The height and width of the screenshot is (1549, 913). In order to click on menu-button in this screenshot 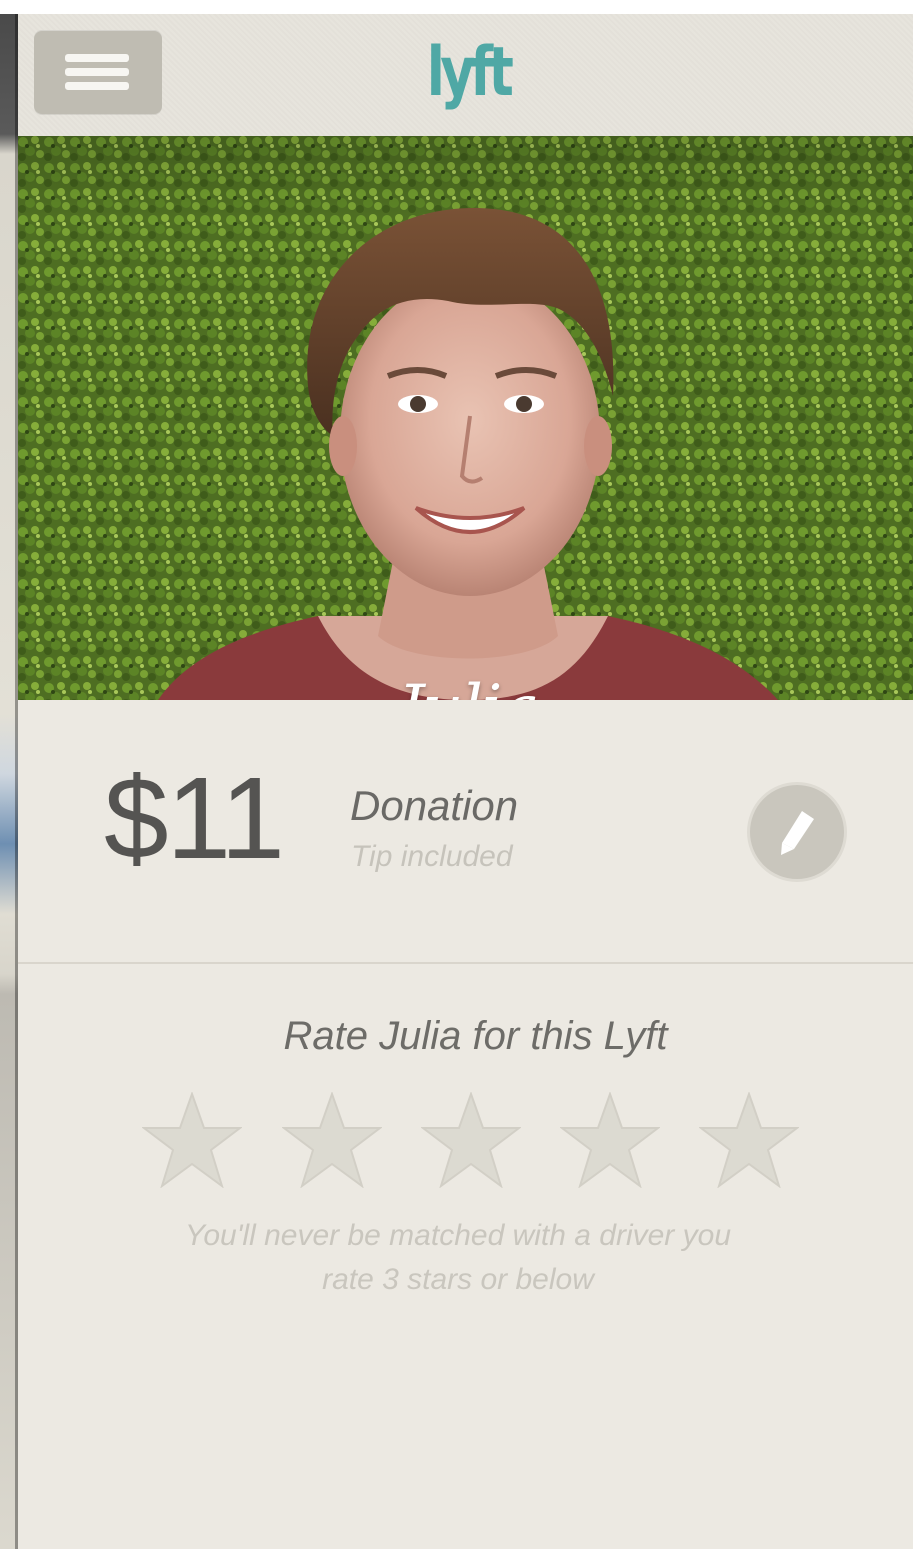, I will do `click(98, 72)`.